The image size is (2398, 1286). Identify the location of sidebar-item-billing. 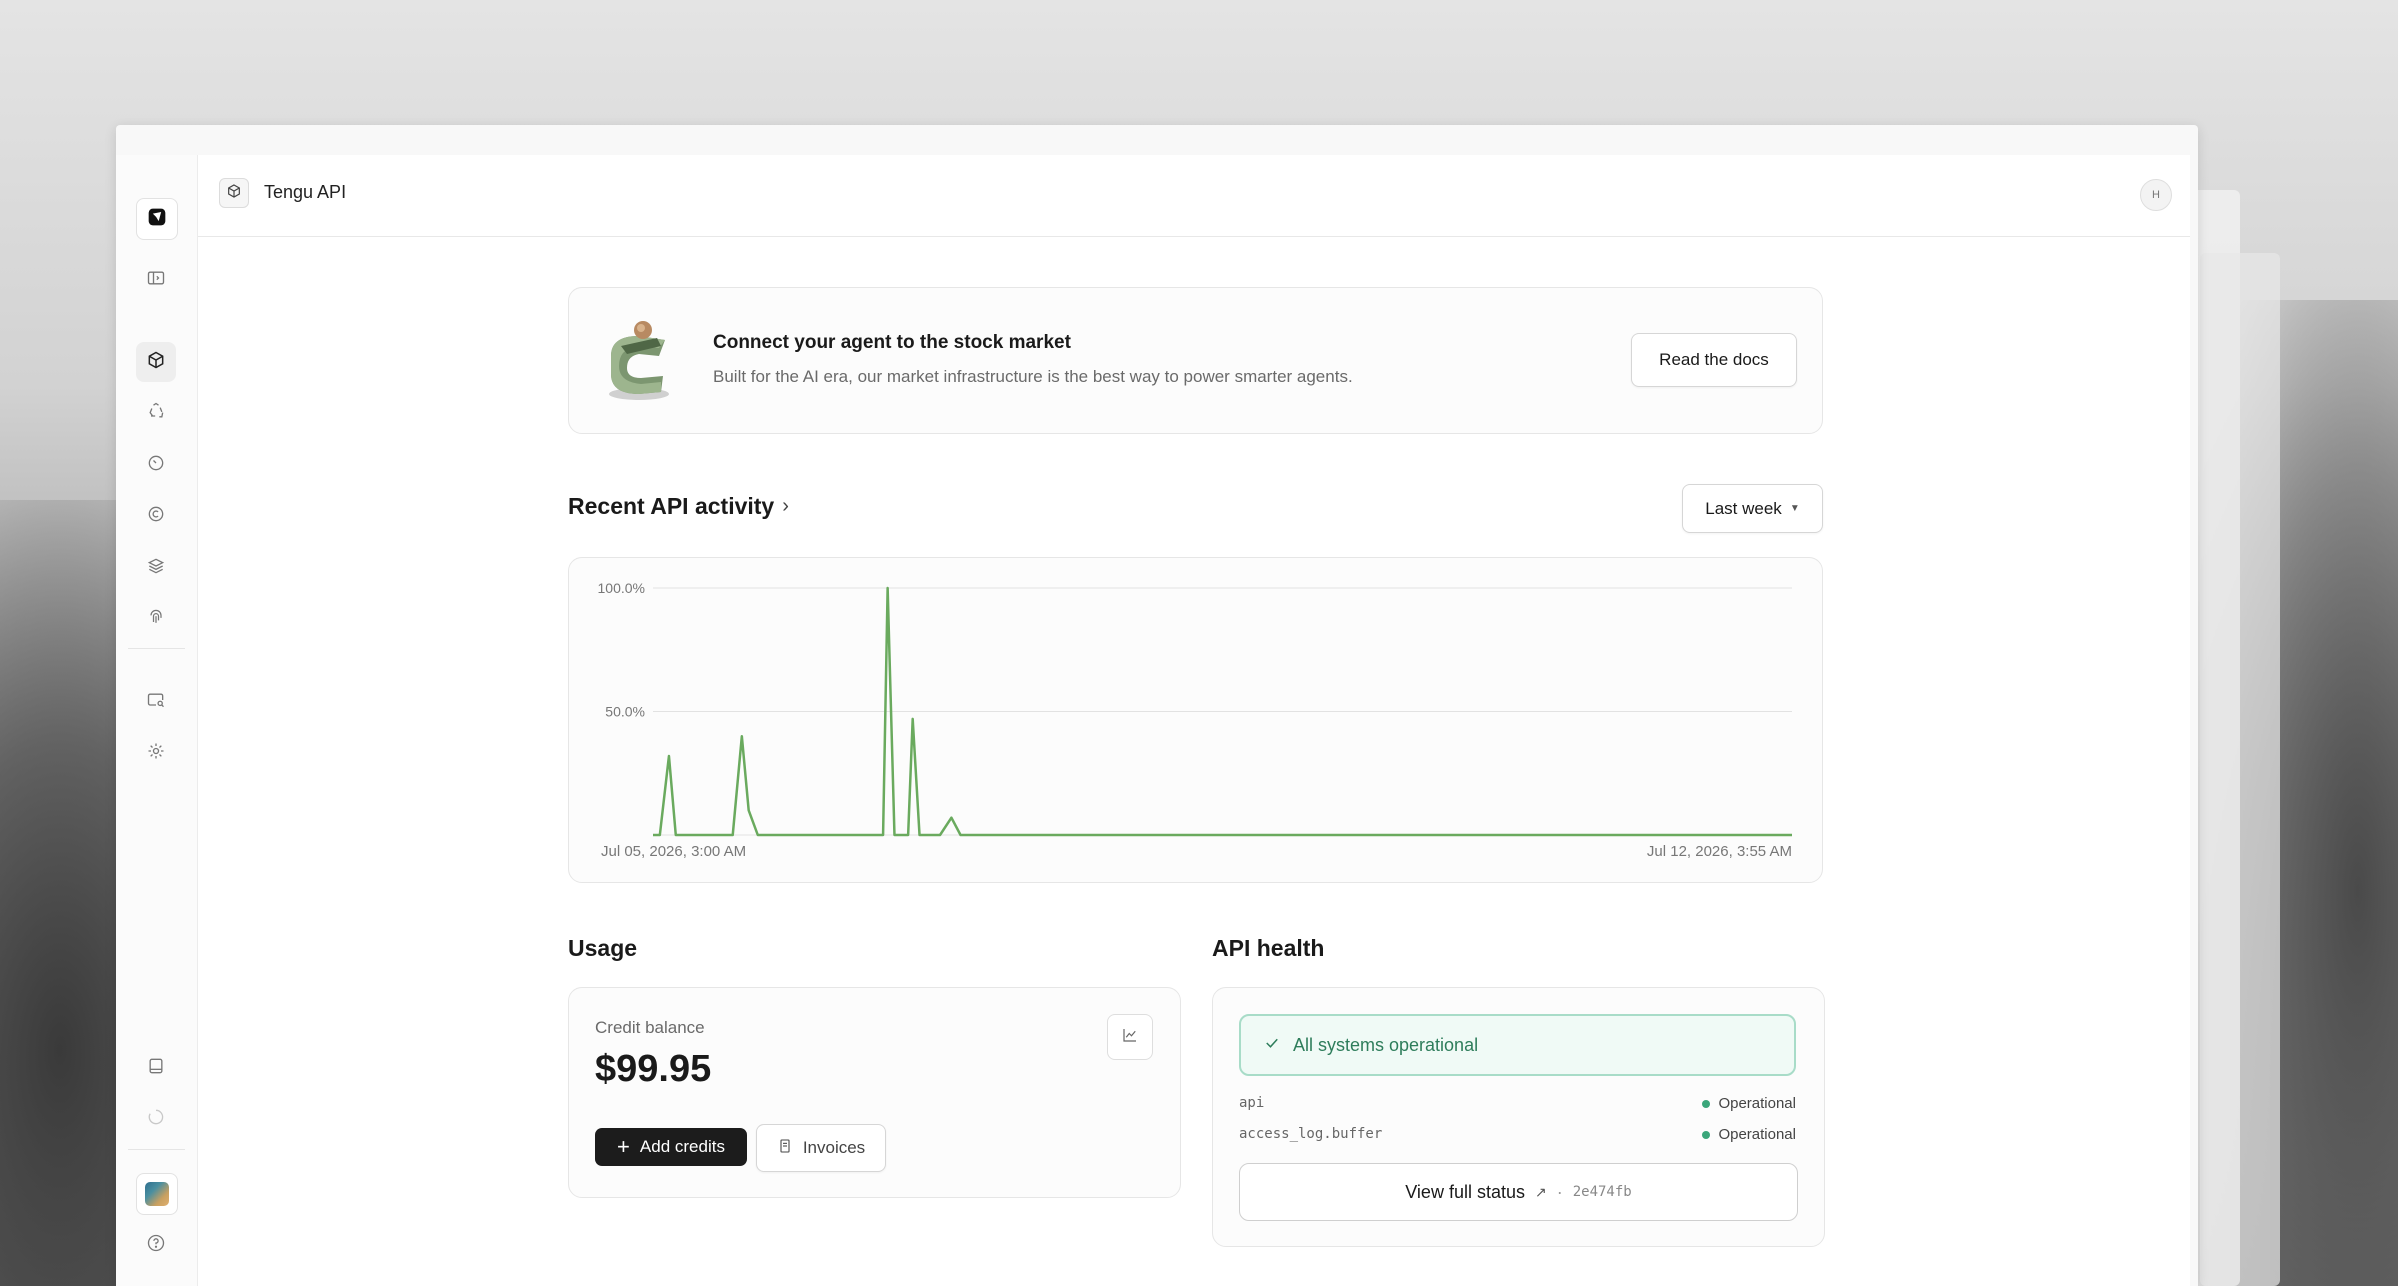
(156, 516).